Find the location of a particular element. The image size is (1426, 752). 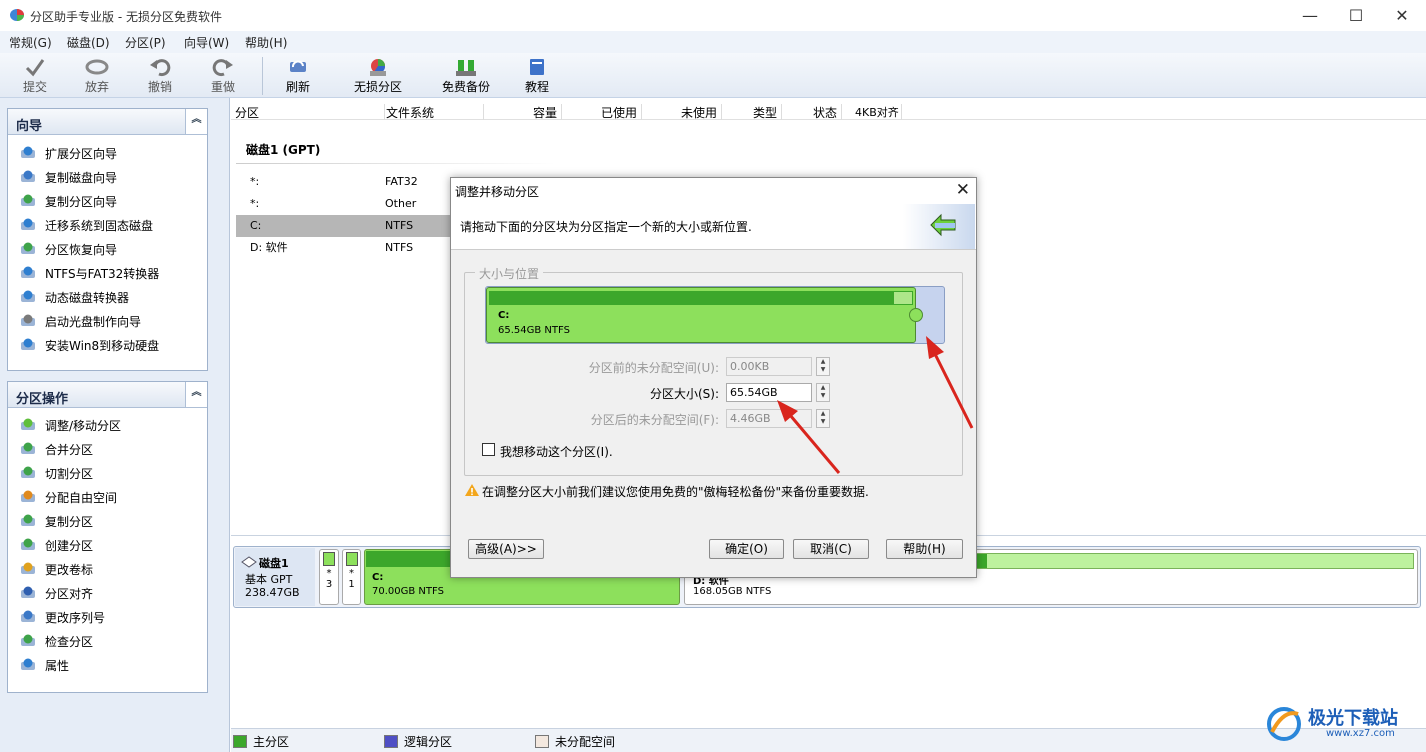

ops-item: 检查分区 is located at coordinates (107, 641).